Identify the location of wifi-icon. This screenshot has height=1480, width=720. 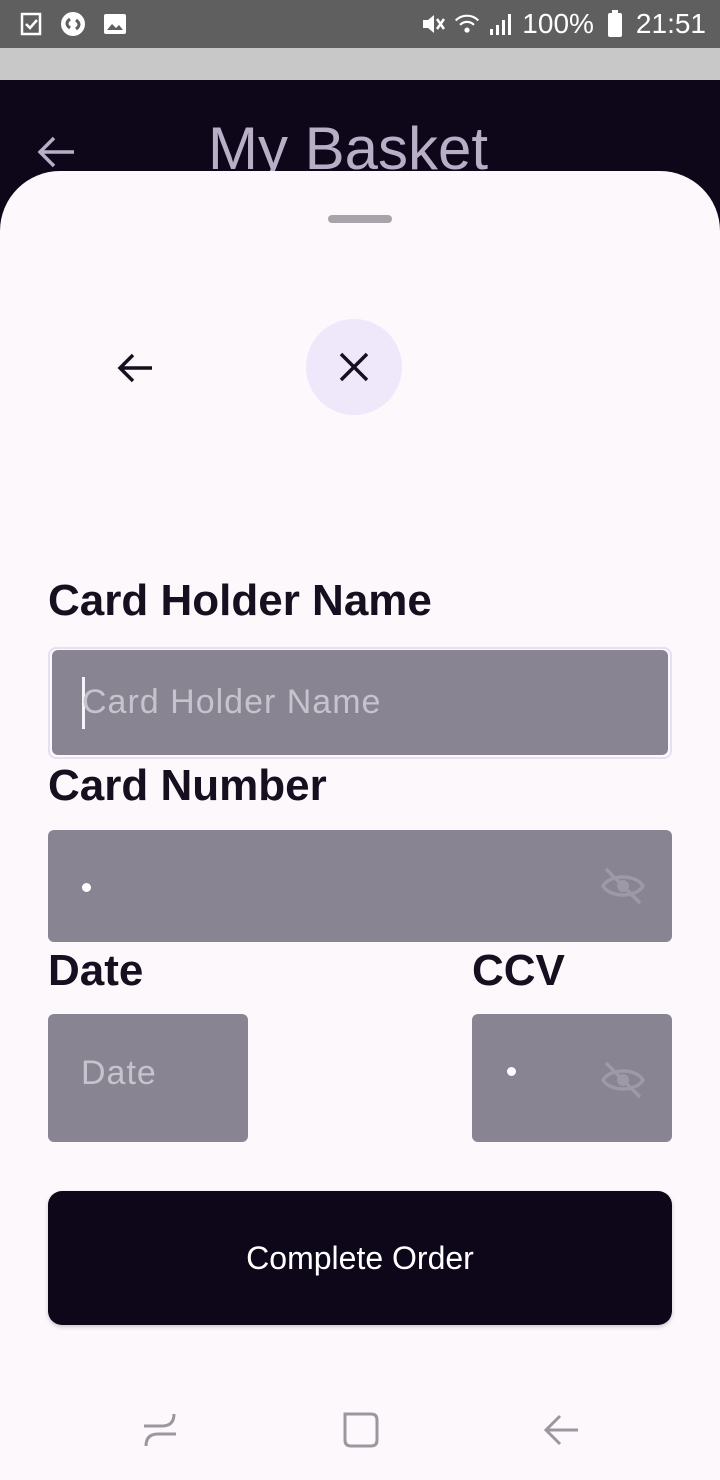
(467, 24).